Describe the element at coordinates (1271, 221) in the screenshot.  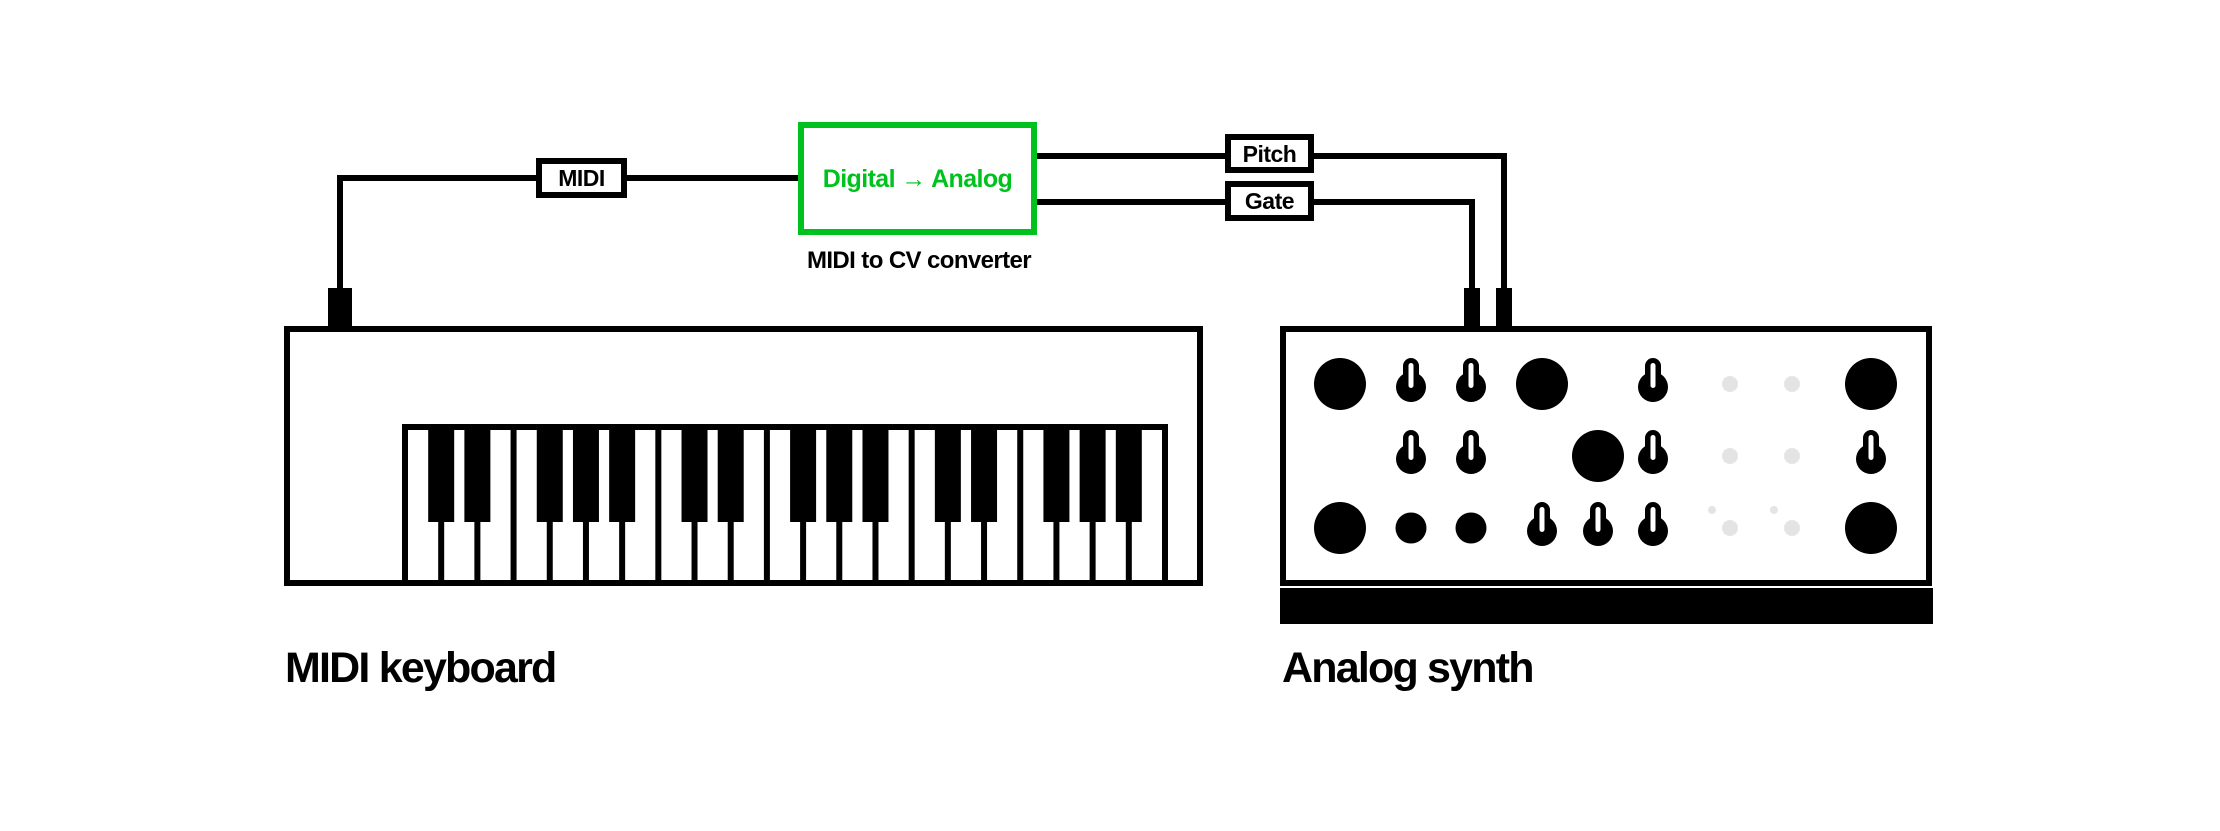
I see `pitch-cable` at that location.